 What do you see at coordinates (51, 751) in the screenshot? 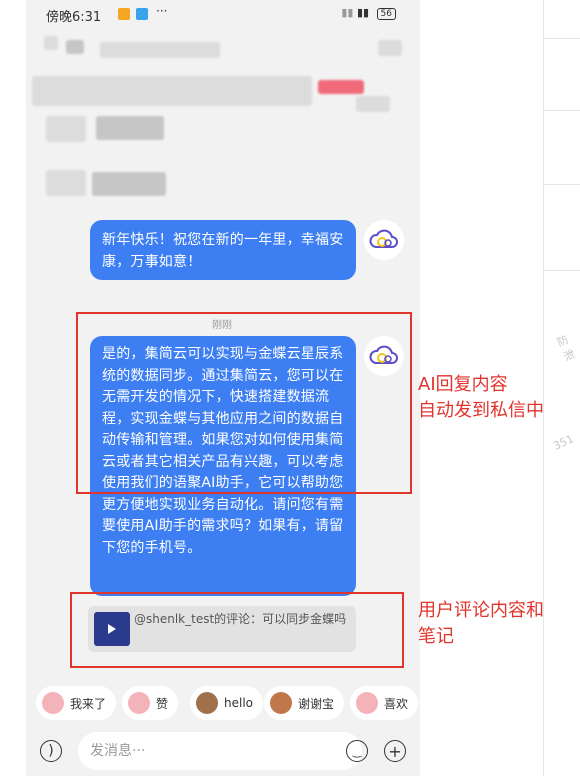
I see `voice-icon: )` at bounding box center [51, 751].